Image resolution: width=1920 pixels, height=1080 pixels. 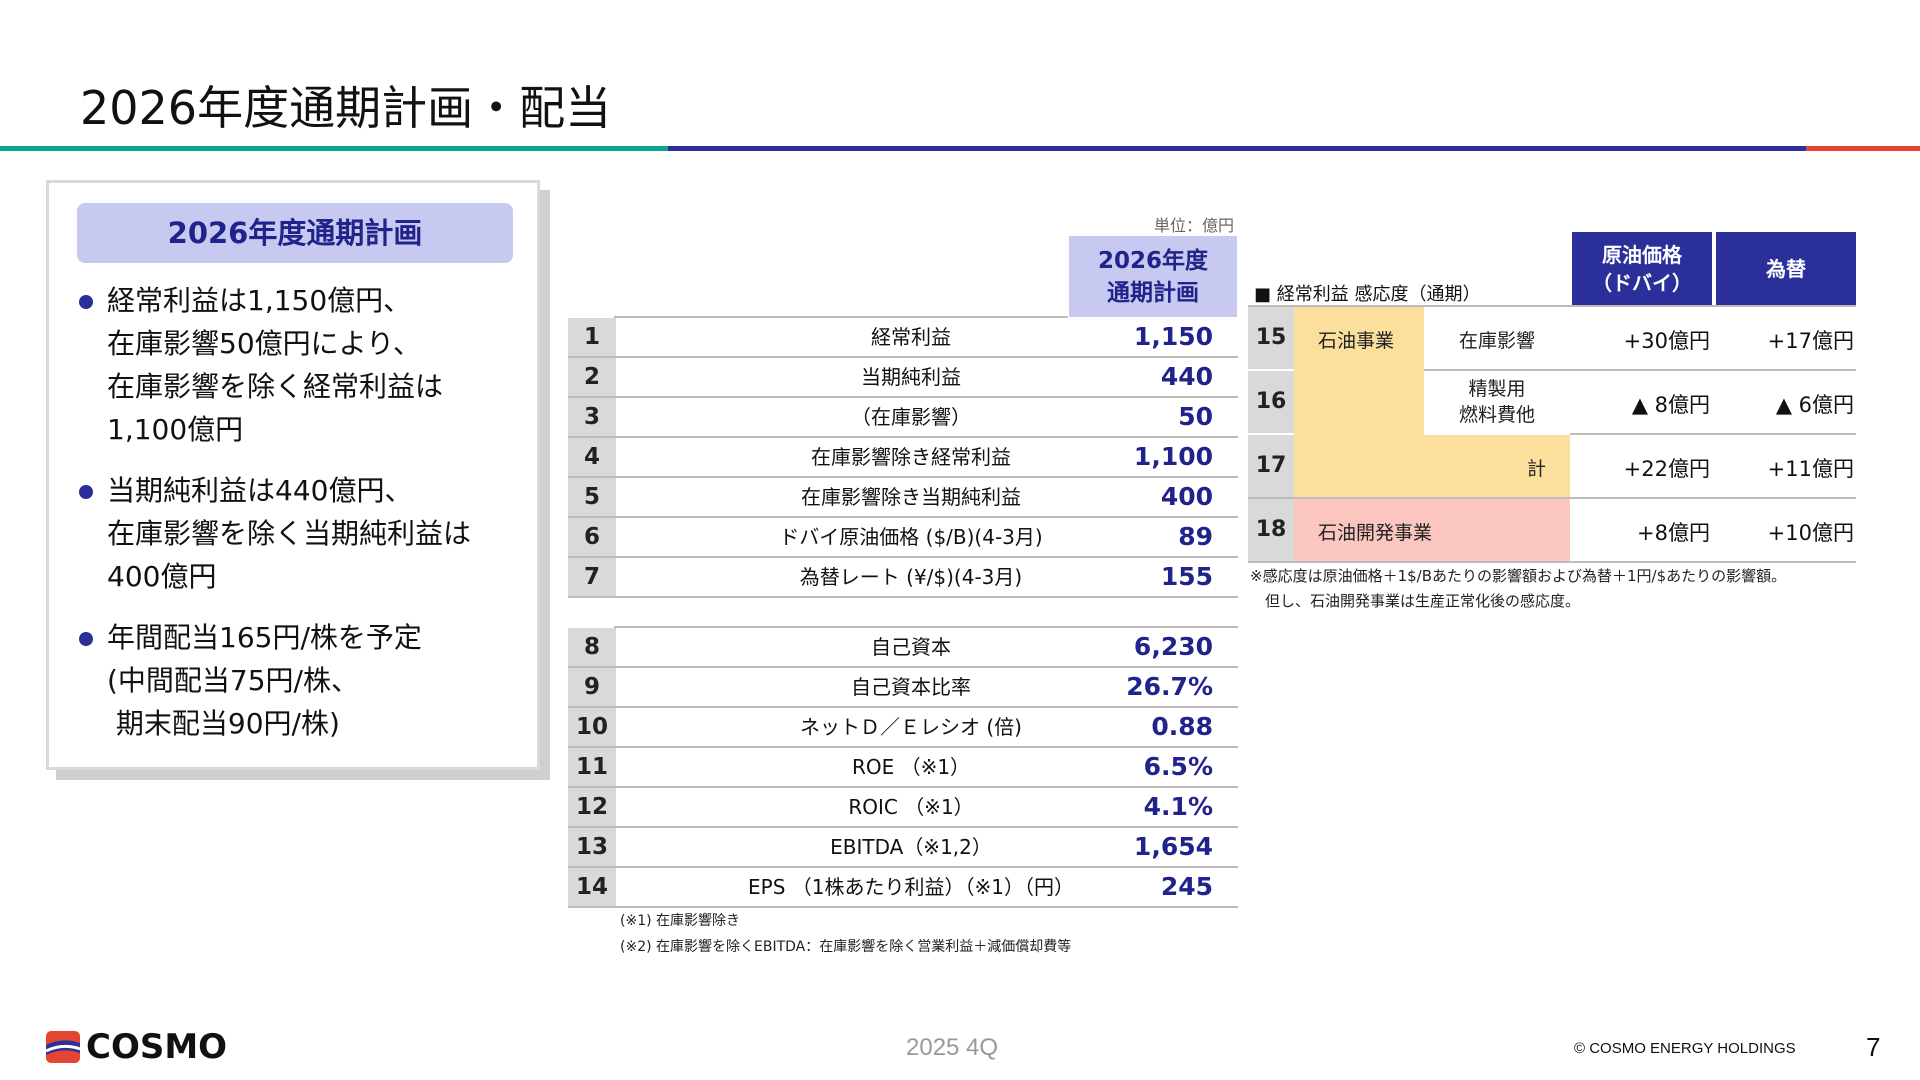 I want to click on row-value: 1,654, so click(x=1173, y=846).